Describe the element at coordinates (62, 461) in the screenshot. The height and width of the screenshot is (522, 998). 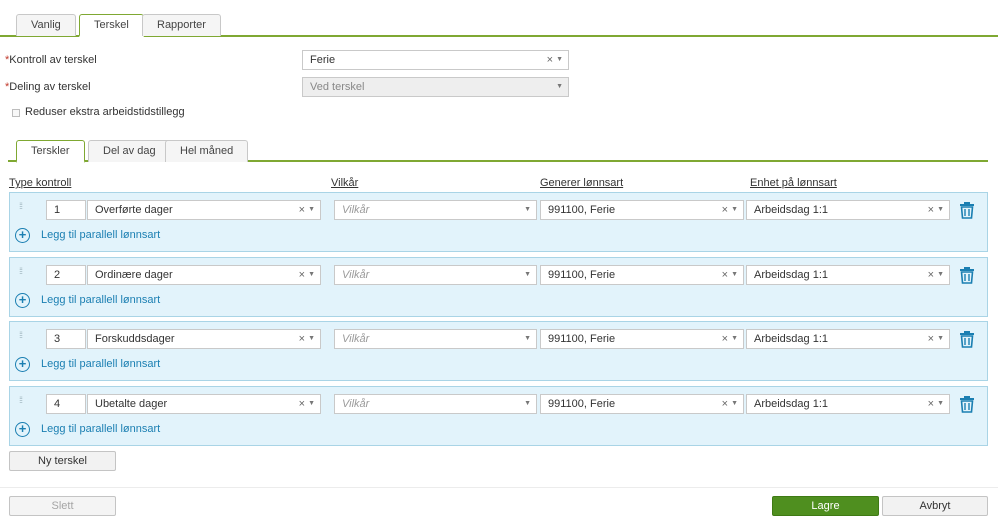
I see `ny-terskel-button: Ny terskel` at that location.